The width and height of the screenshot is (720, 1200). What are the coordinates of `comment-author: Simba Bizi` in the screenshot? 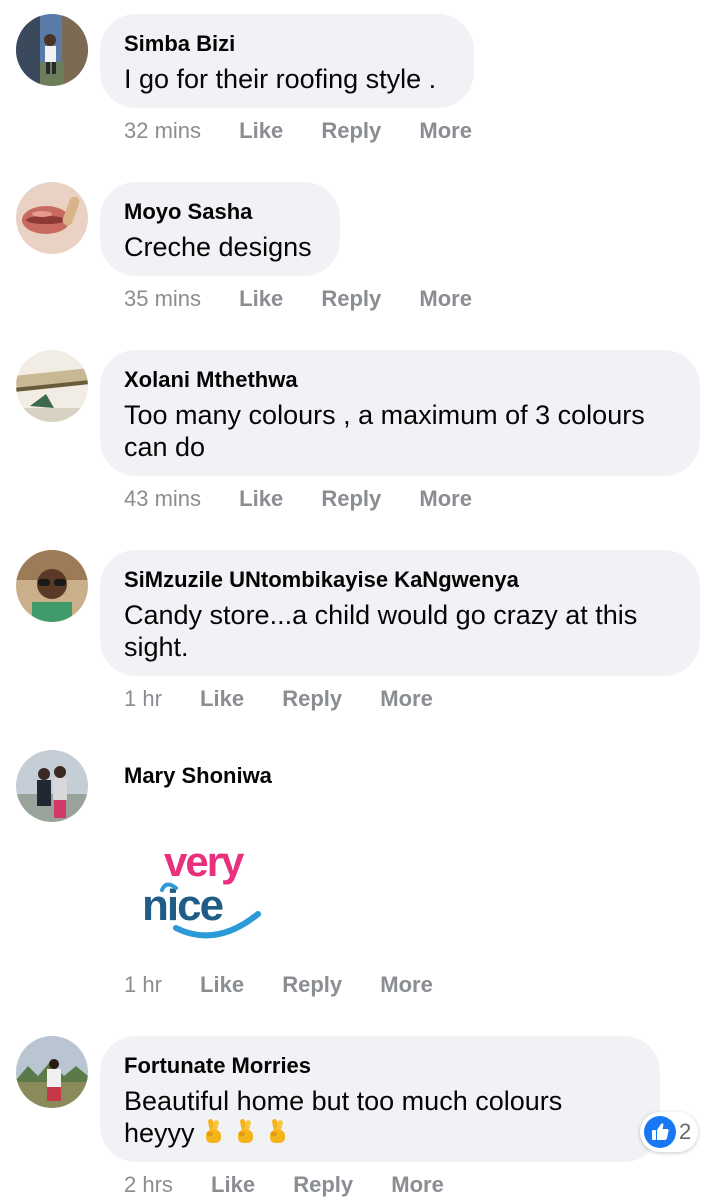 It's located at (287, 44).